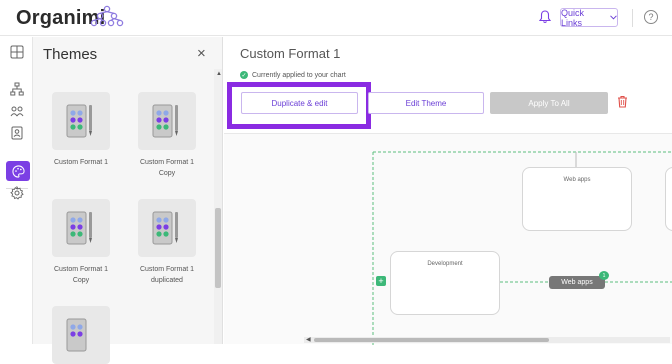  What do you see at coordinates (167, 275) in the screenshot?
I see `theme-tile-label: Custom Format 1 duplicated` at bounding box center [167, 275].